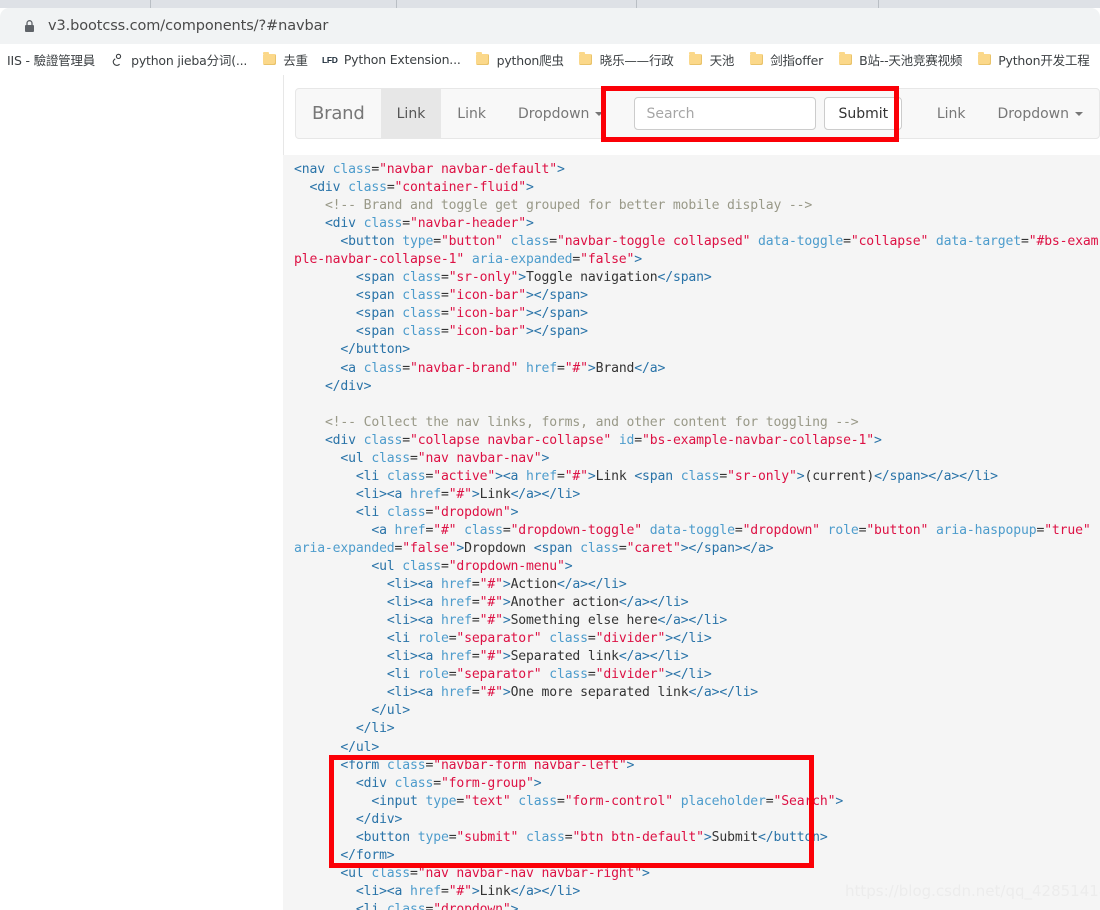  Describe the element at coordinates (363, 765) in the screenshot. I see `code-token: <form` at that location.